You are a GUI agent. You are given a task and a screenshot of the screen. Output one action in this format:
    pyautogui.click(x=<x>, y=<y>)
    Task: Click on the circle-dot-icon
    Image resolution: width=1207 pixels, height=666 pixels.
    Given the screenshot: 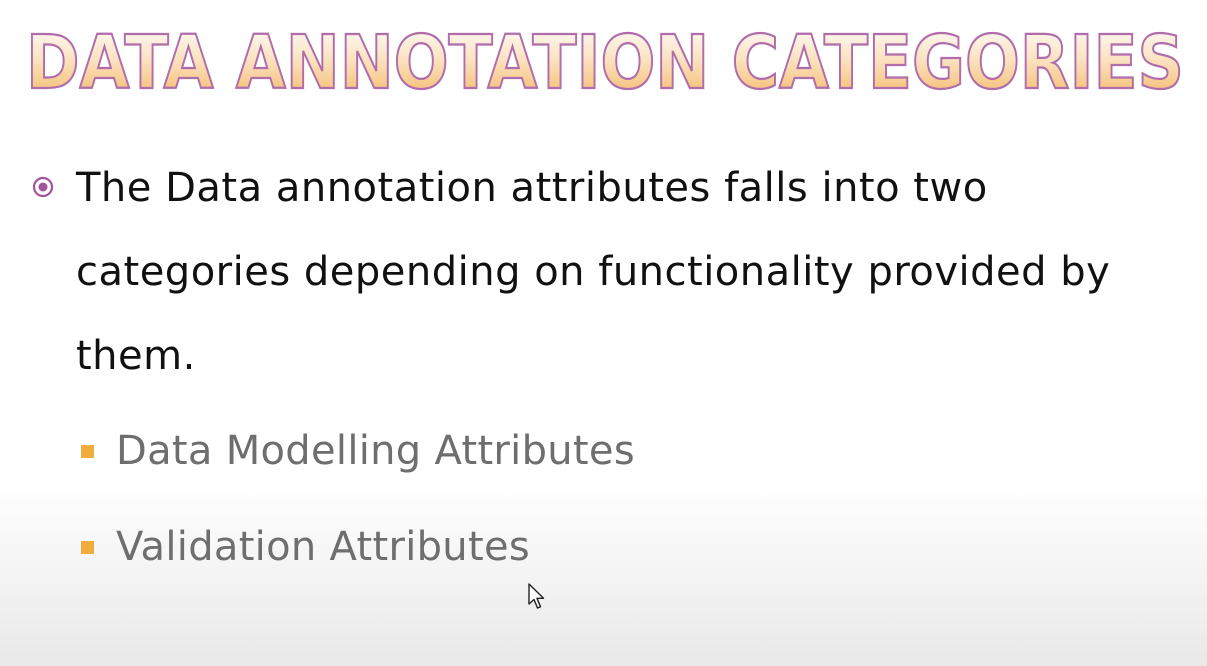 What is the action you would take?
    pyautogui.click(x=43, y=187)
    